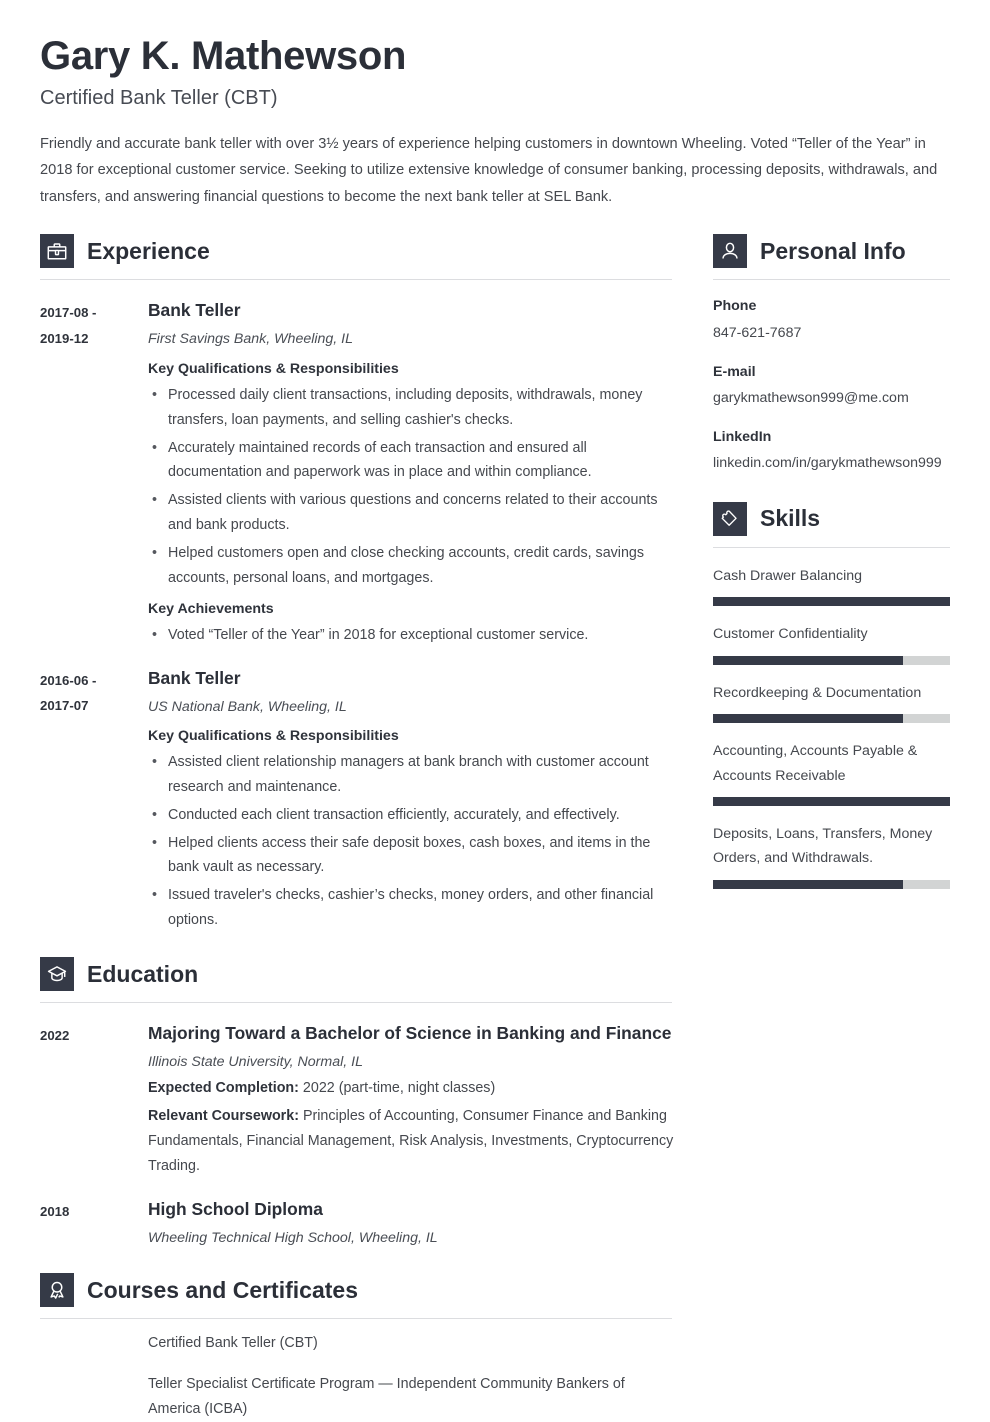  Describe the element at coordinates (730, 518) in the screenshot. I see `puzzle-piece-icon` at that location.